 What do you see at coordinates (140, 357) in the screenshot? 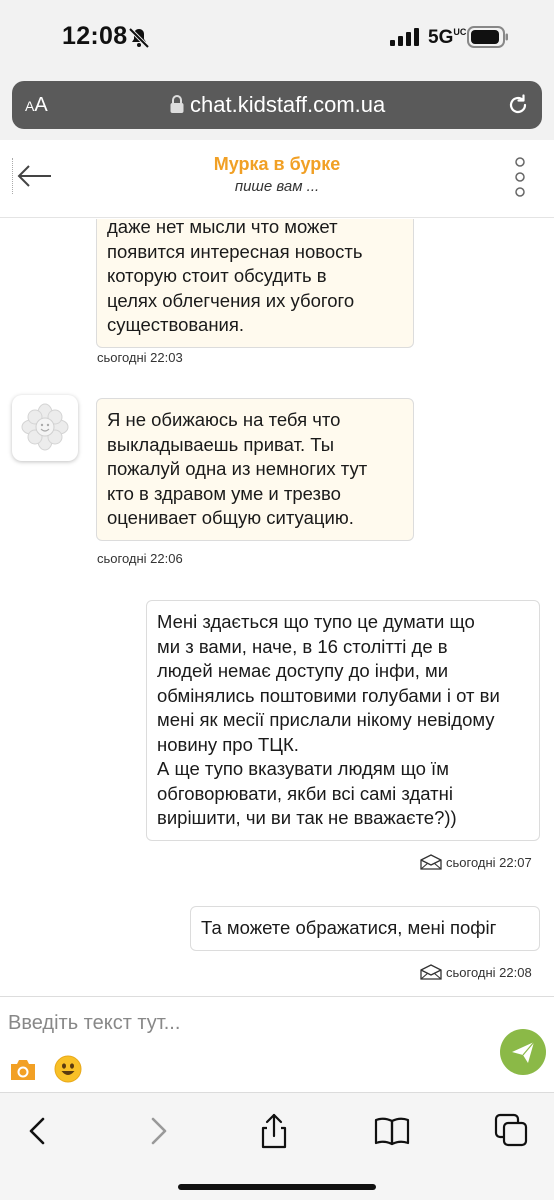
I see `message-timestamp: сьогодні 22:03` at bounding box center [140, 357].